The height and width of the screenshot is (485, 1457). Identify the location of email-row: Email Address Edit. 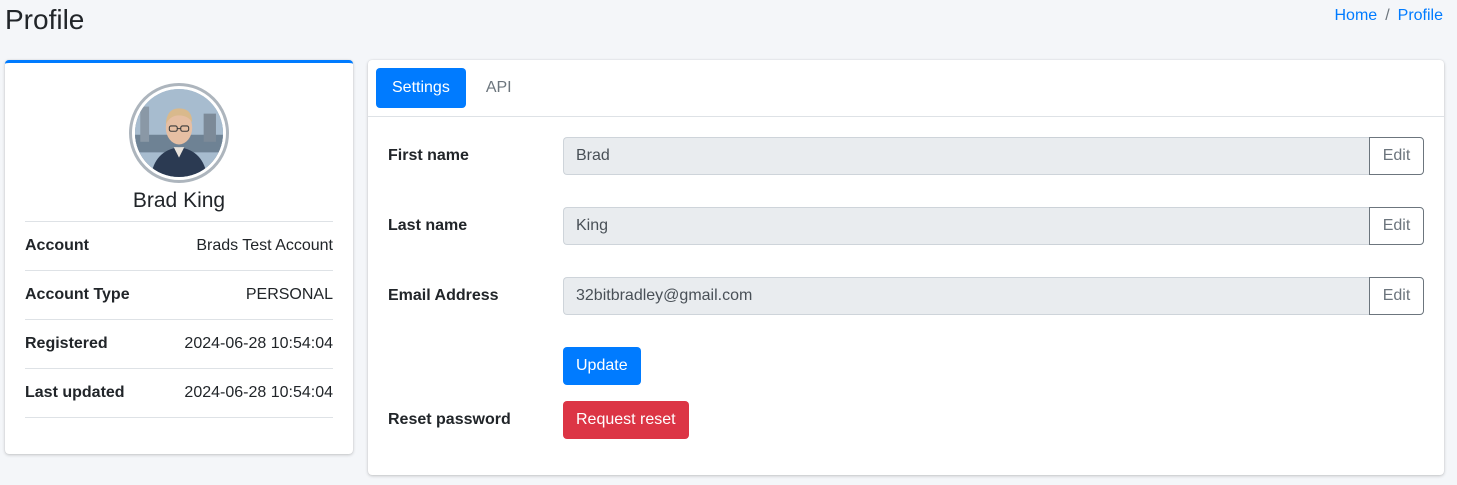
(906, 296).